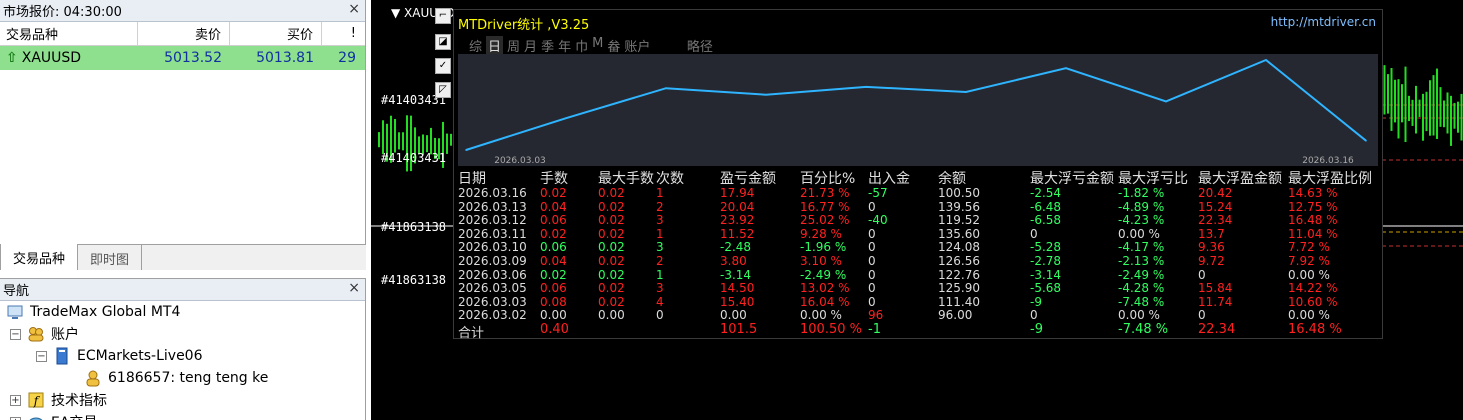 The height and width of the screenshot is (420, 1463). Describe the element at coordinates (553, 220) in the screenshot. I see `stats-cell-lots: 0.06` at that location.